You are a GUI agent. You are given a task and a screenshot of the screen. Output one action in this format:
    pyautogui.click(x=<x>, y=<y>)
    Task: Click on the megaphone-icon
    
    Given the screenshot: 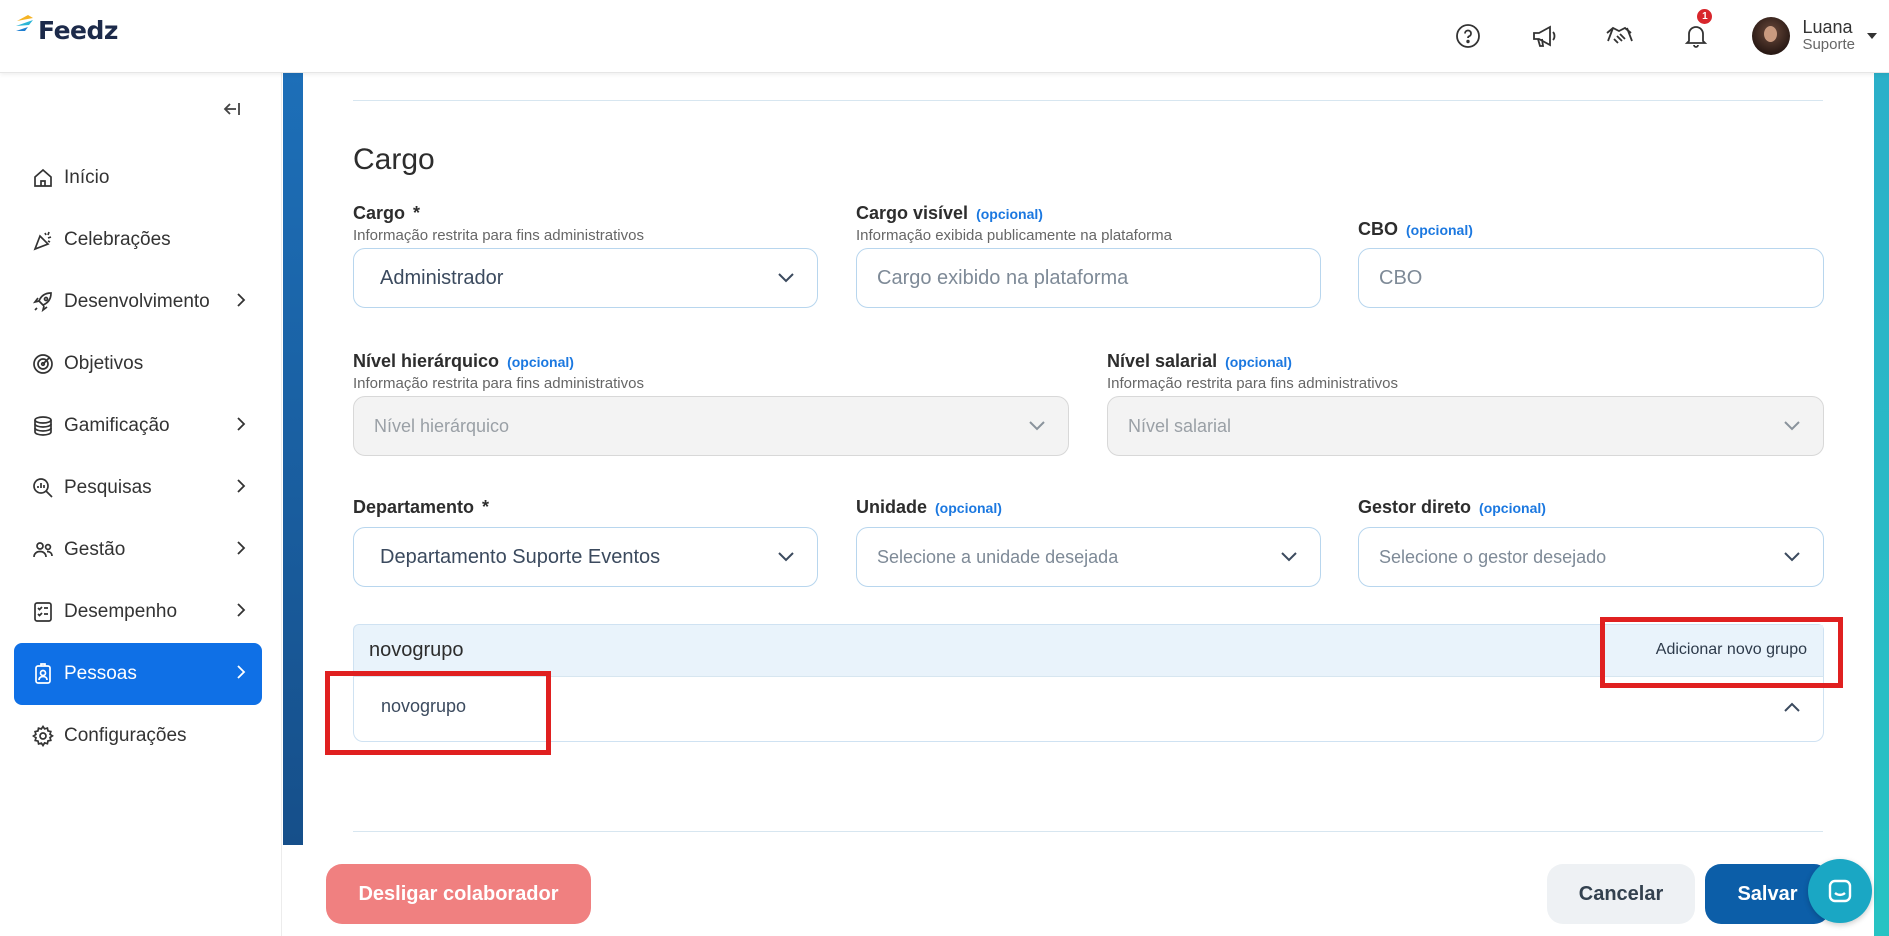 What is the action you would take?
    pyautogui.click(x=1544, y=36)
    